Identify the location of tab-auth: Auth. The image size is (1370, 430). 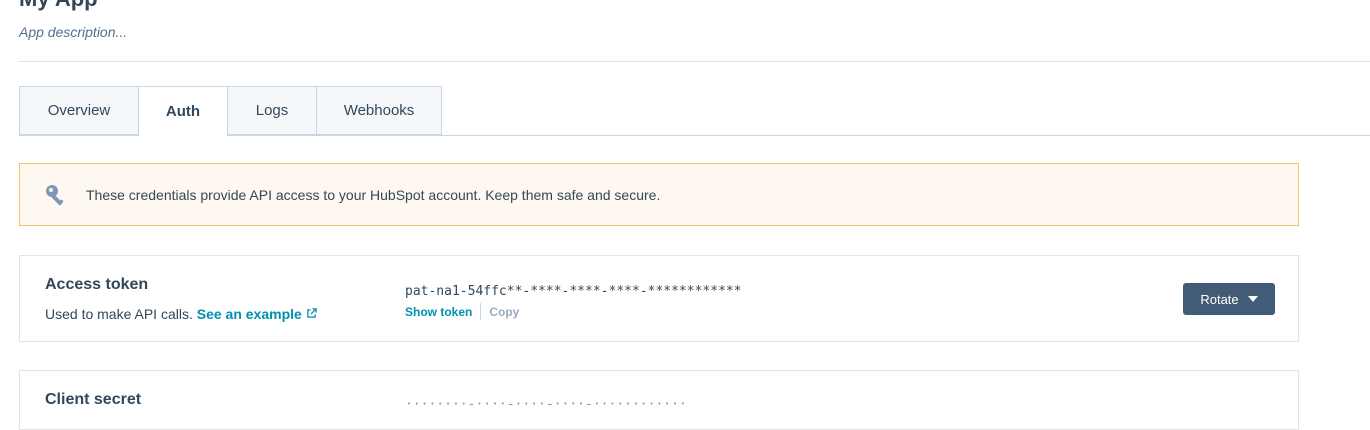
(183, 111).